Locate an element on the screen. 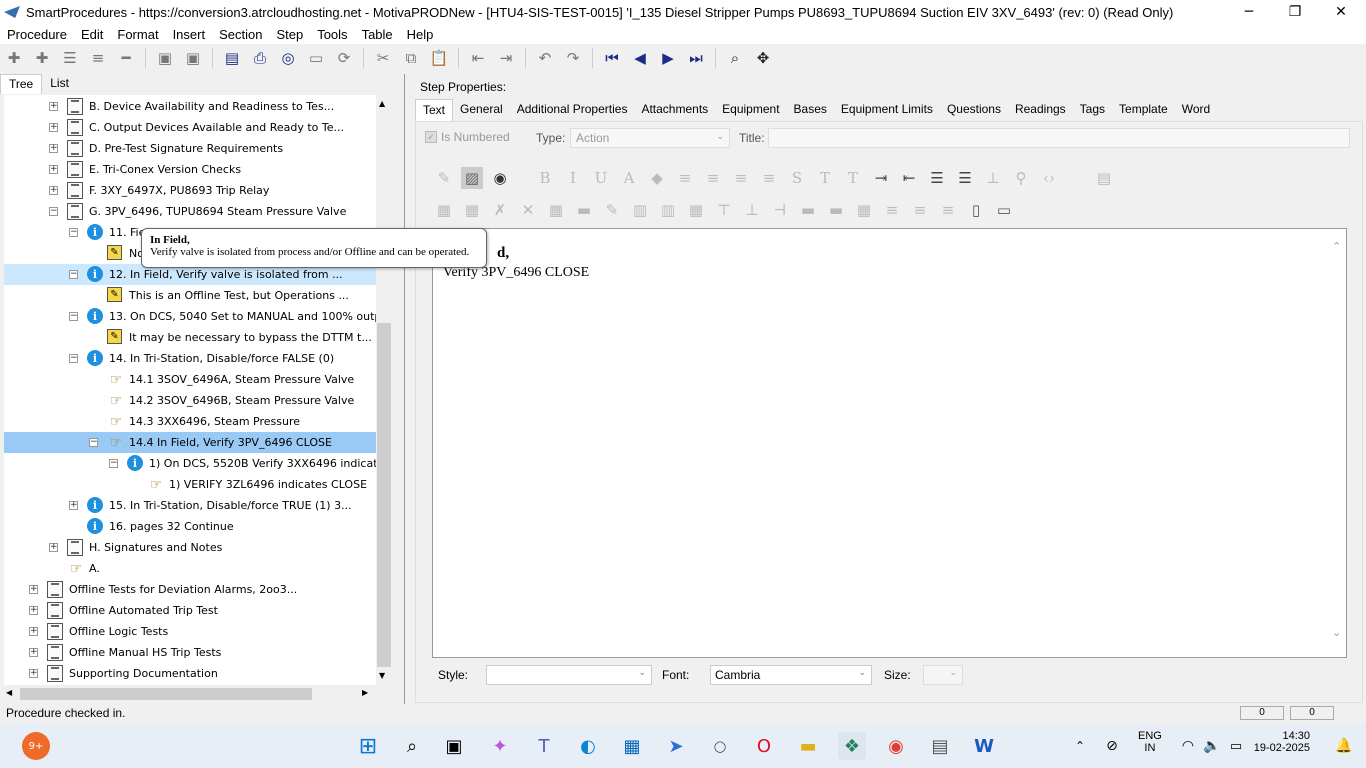 This screenshot has height=768, width=1366. edge-icon: ◐ is located at coordinates (588, 746).